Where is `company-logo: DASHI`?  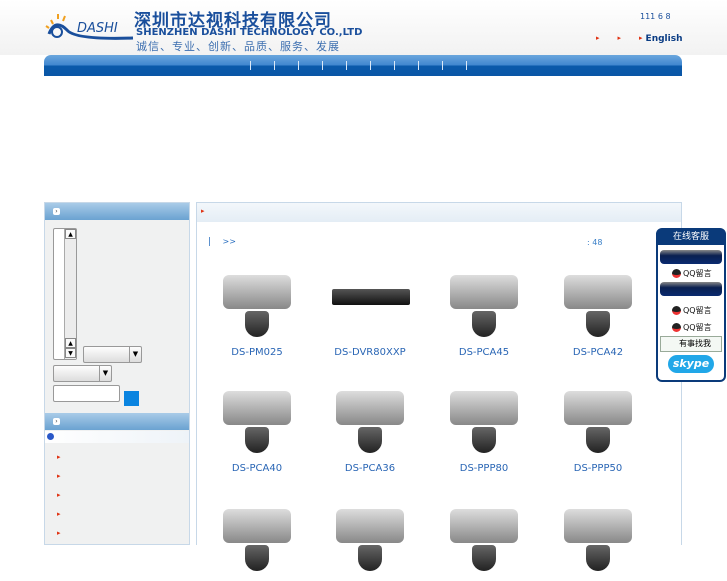 company-logo: DASHI is located at coordinates (90, 28).